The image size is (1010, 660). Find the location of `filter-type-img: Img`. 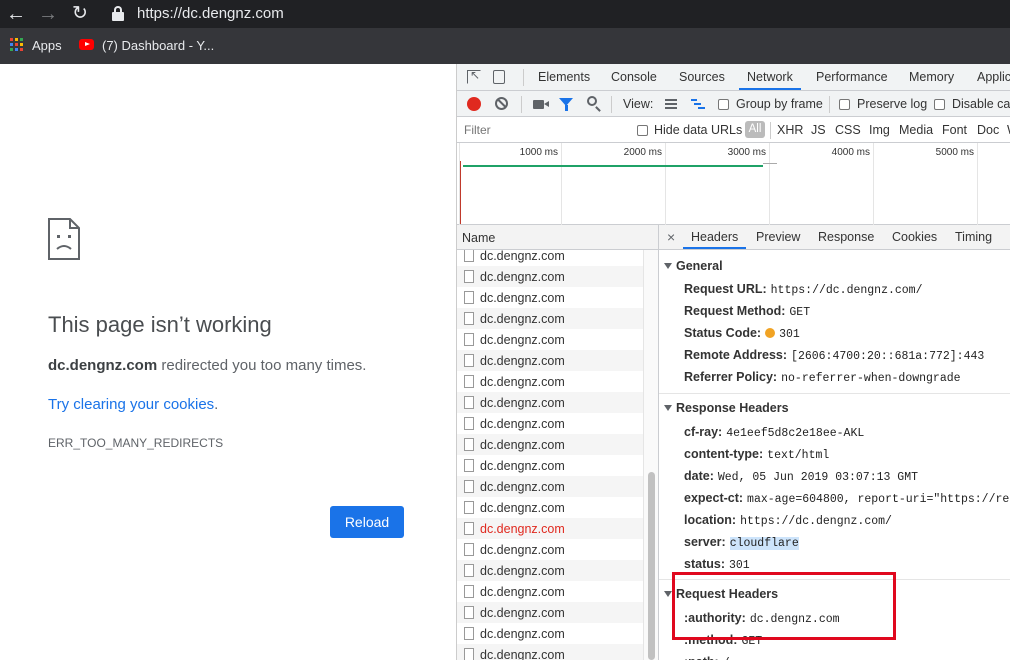

filter-type-img: Img is located at coordinates (879, 130).